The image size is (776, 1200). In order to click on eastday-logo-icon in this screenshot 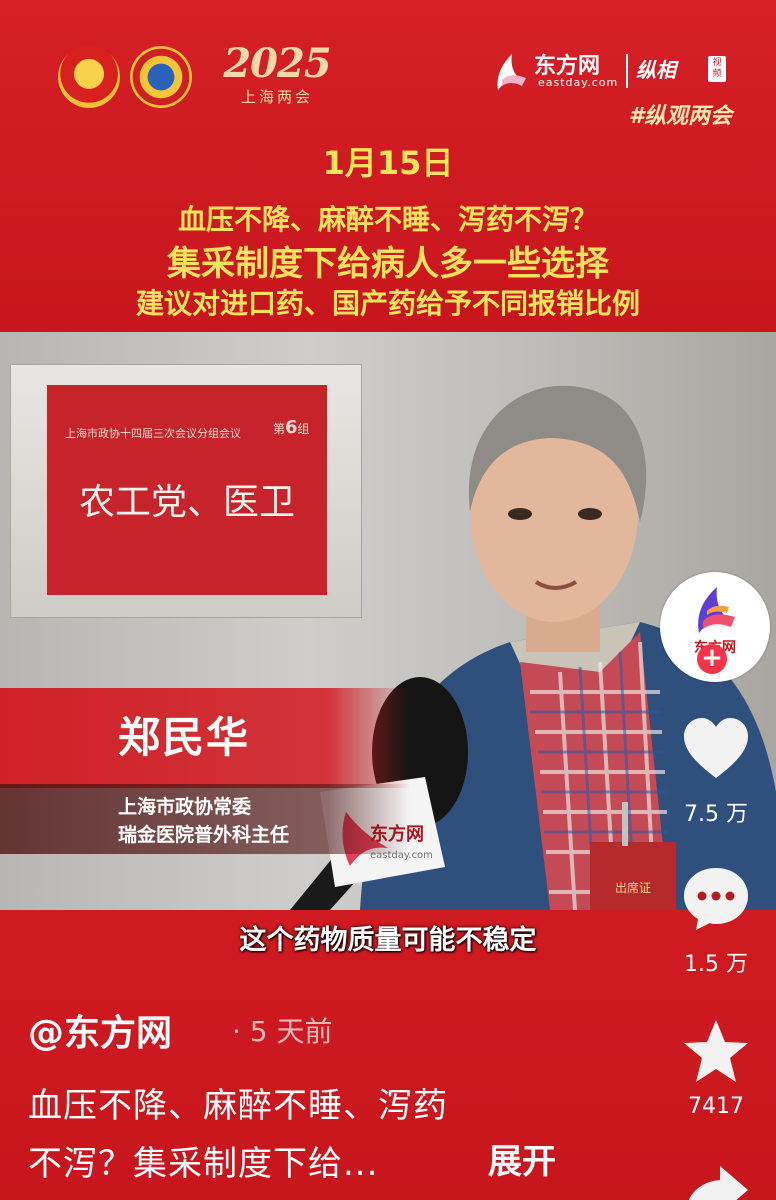, I will do `click(511, 72)`.